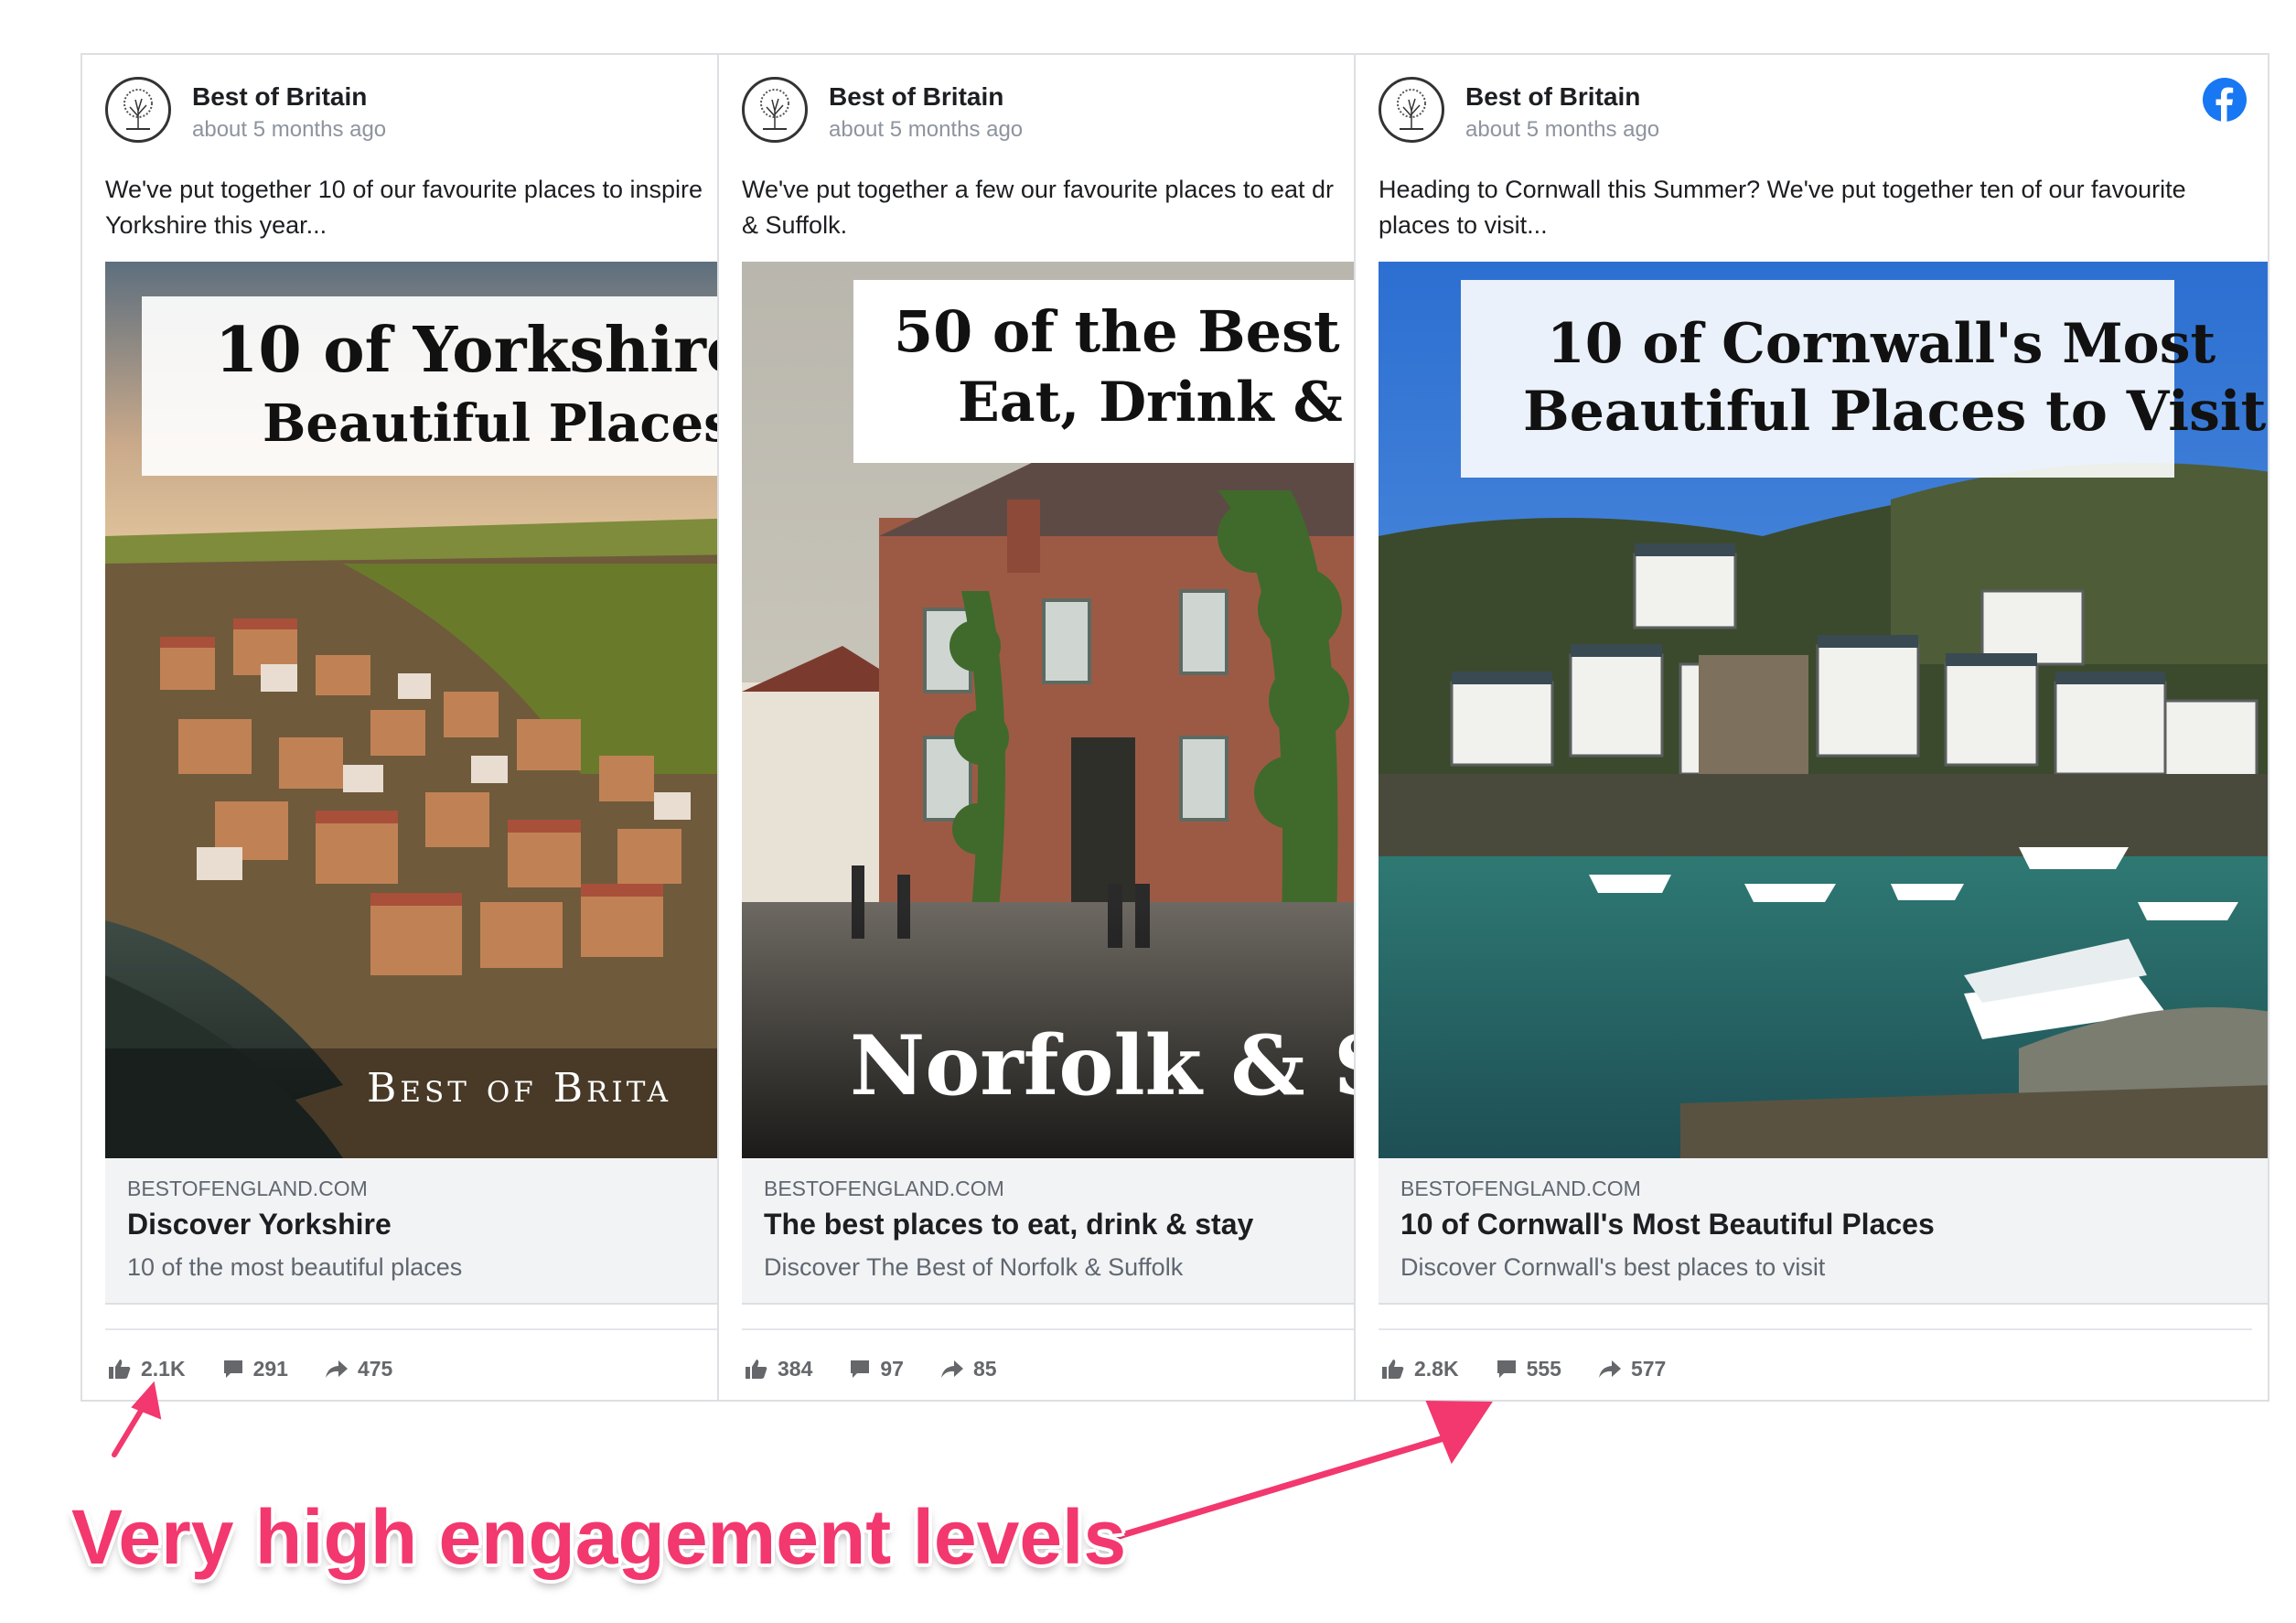 This screenshot has width=2296, height=1623. I want to click on arrow-head-cornwall, so click(1459, 1432).